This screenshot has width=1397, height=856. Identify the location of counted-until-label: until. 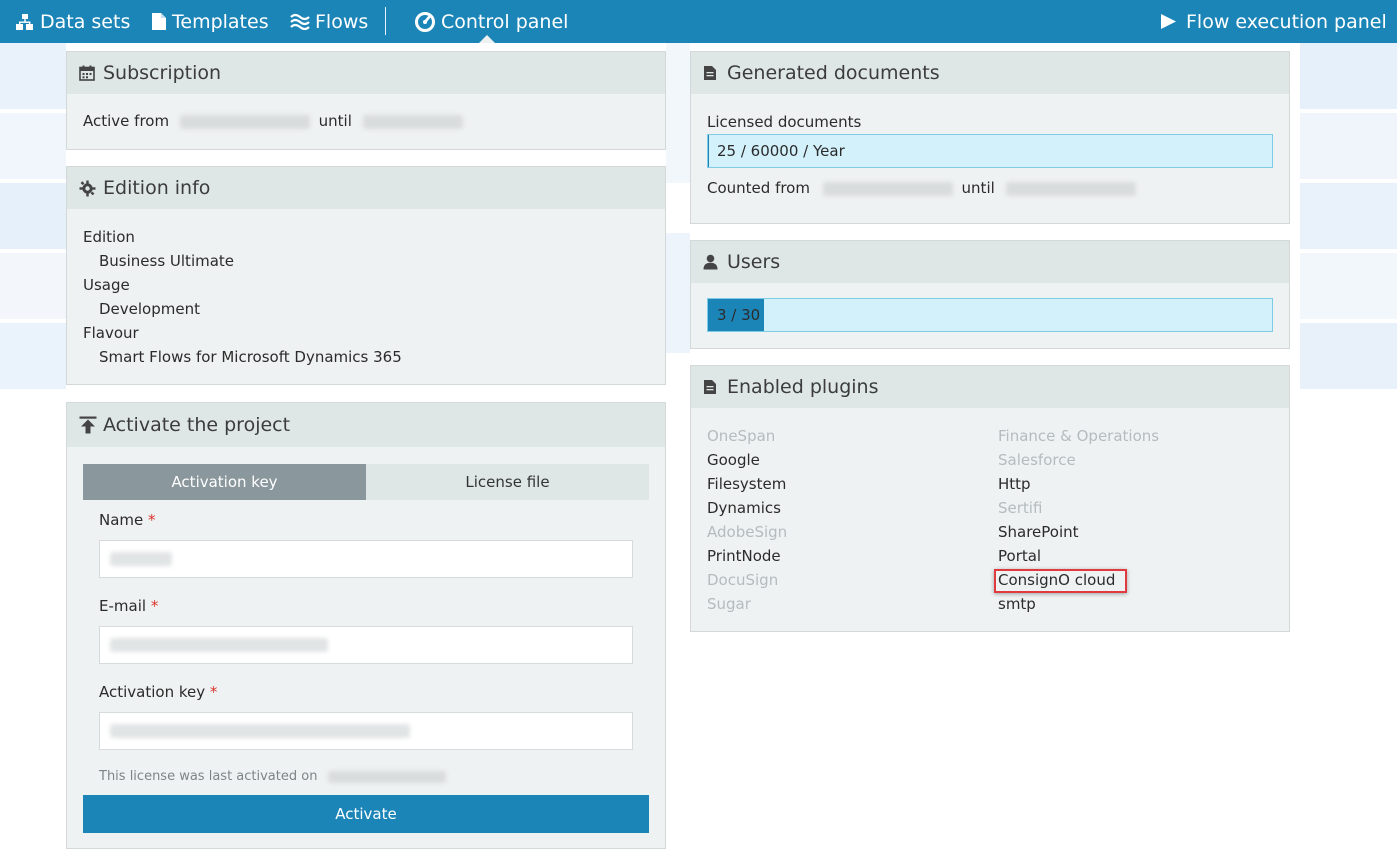
(978, 188).